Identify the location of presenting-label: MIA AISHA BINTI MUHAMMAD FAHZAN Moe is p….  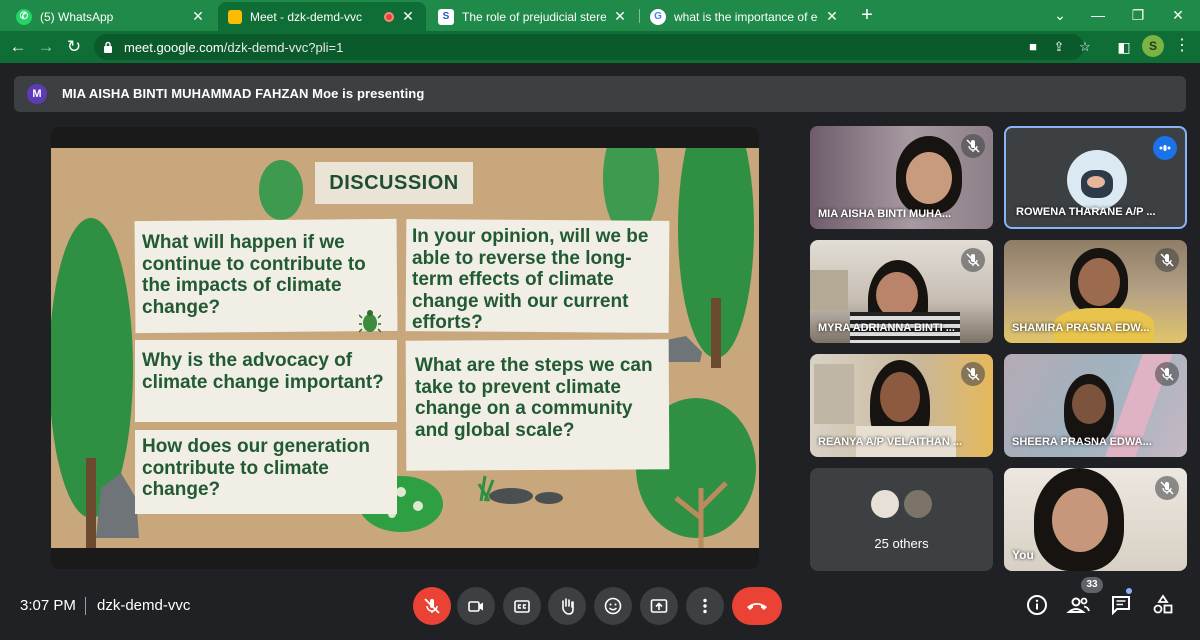
(243, 93).